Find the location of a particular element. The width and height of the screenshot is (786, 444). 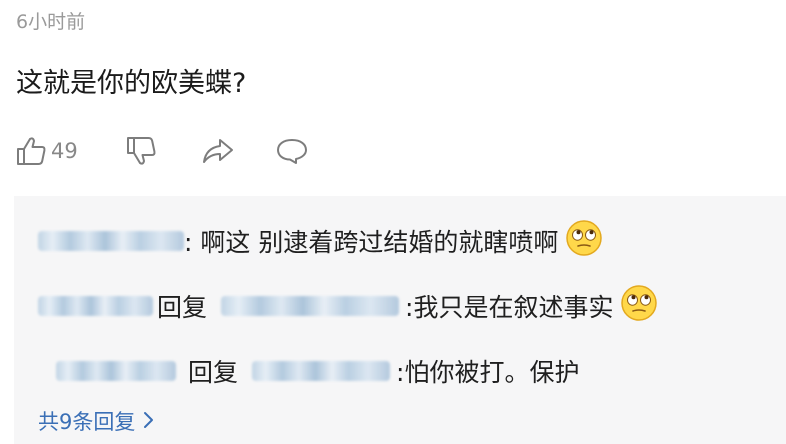

chevron-right-icon is located at coordinates (149, 422).